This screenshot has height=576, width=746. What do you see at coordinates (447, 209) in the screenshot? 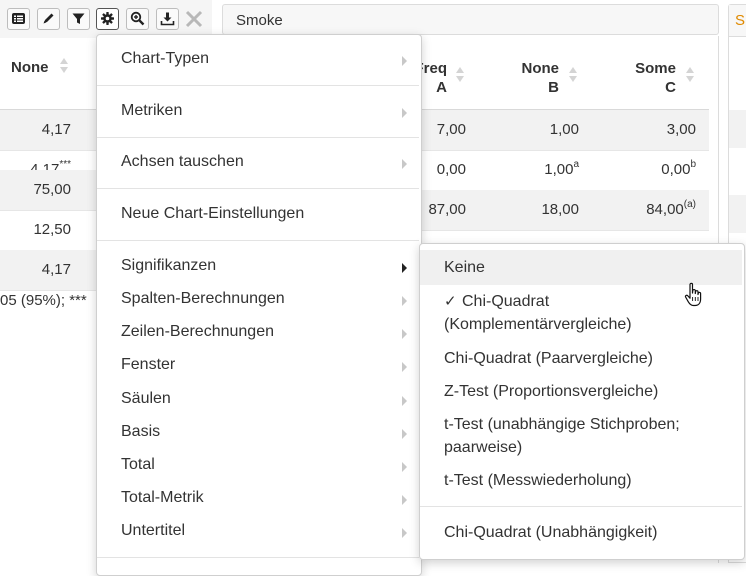
I see `cell-value: 87,00` at bounding box center [447, 209].